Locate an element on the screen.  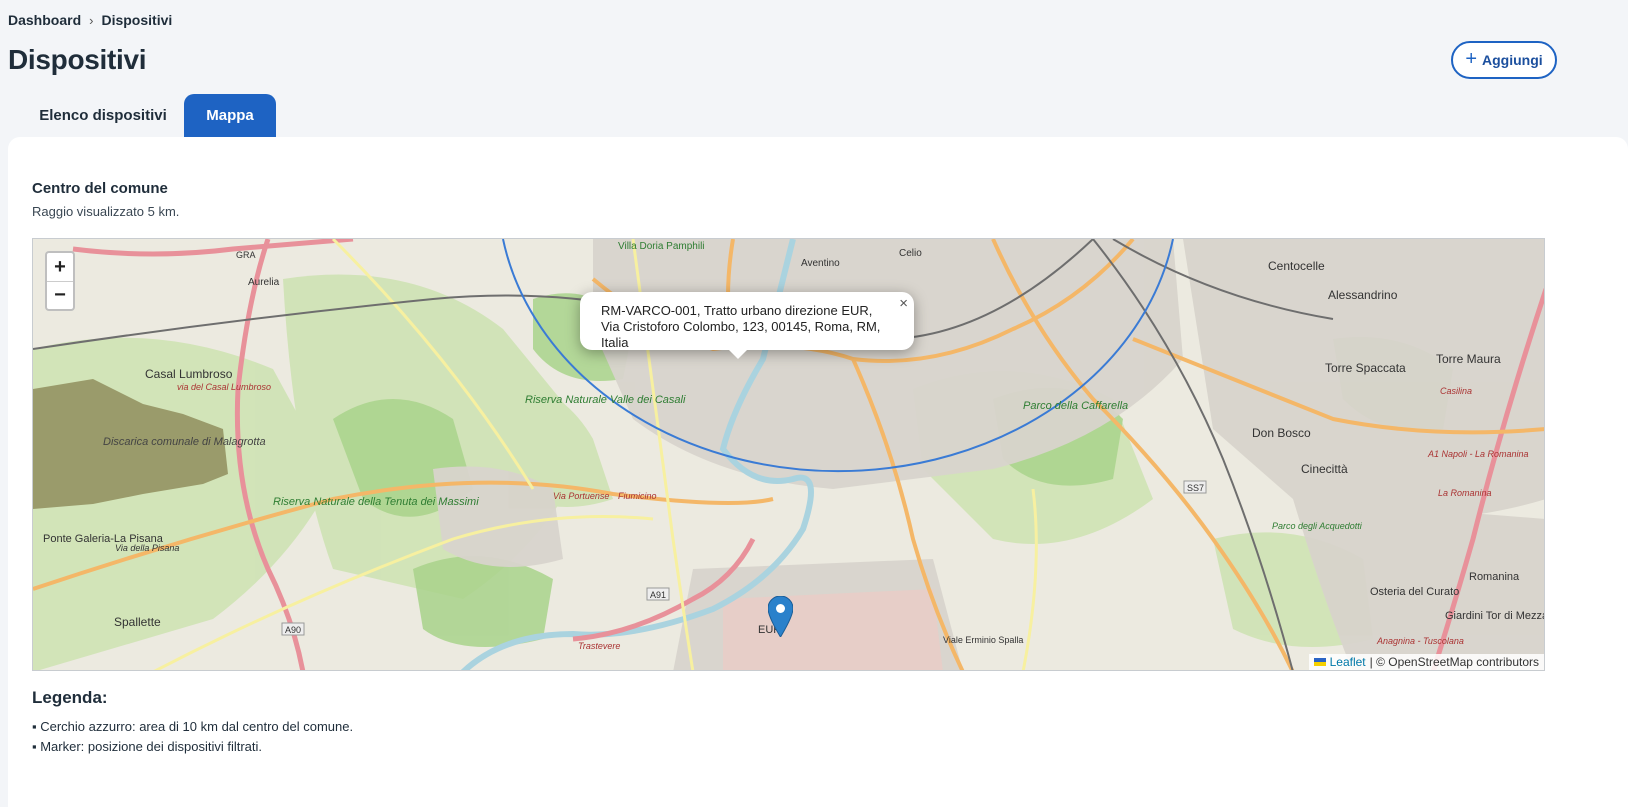
tab-device-list: Elenco dispositivi is located at coordinates (103, 115).